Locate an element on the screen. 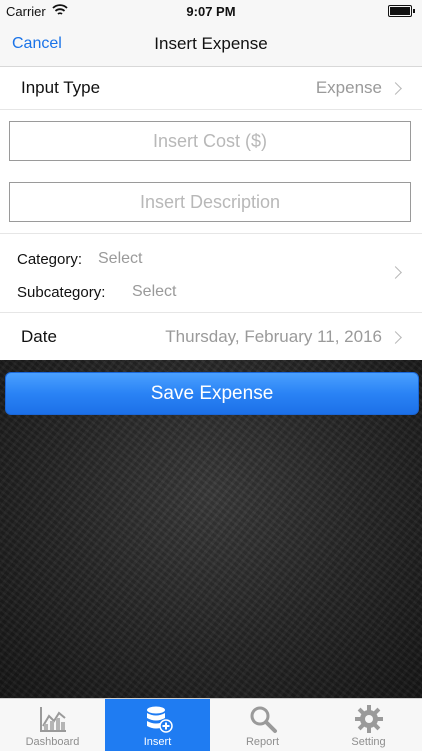  subcategory-label: Subcategory: is located at coordinates (61, 292).